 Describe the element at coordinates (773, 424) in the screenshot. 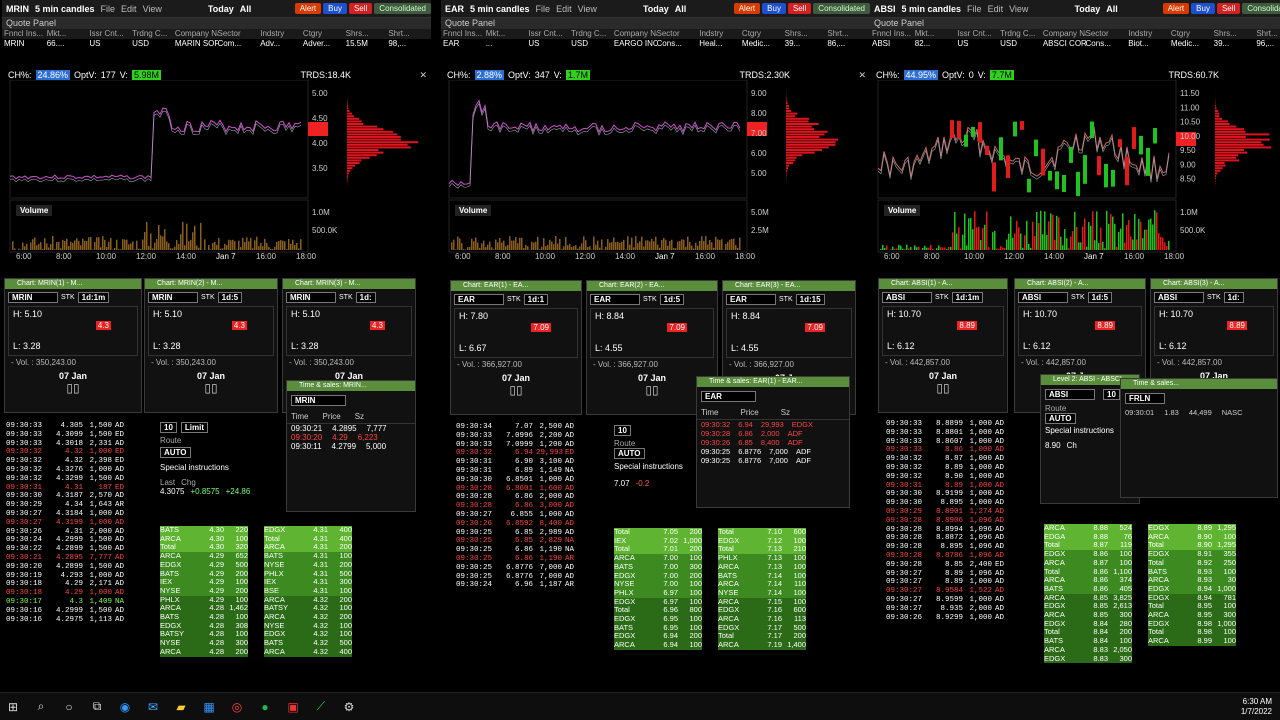

I see `ts-row: 09:30:32 6.94 29,993 EDGX` at that location.